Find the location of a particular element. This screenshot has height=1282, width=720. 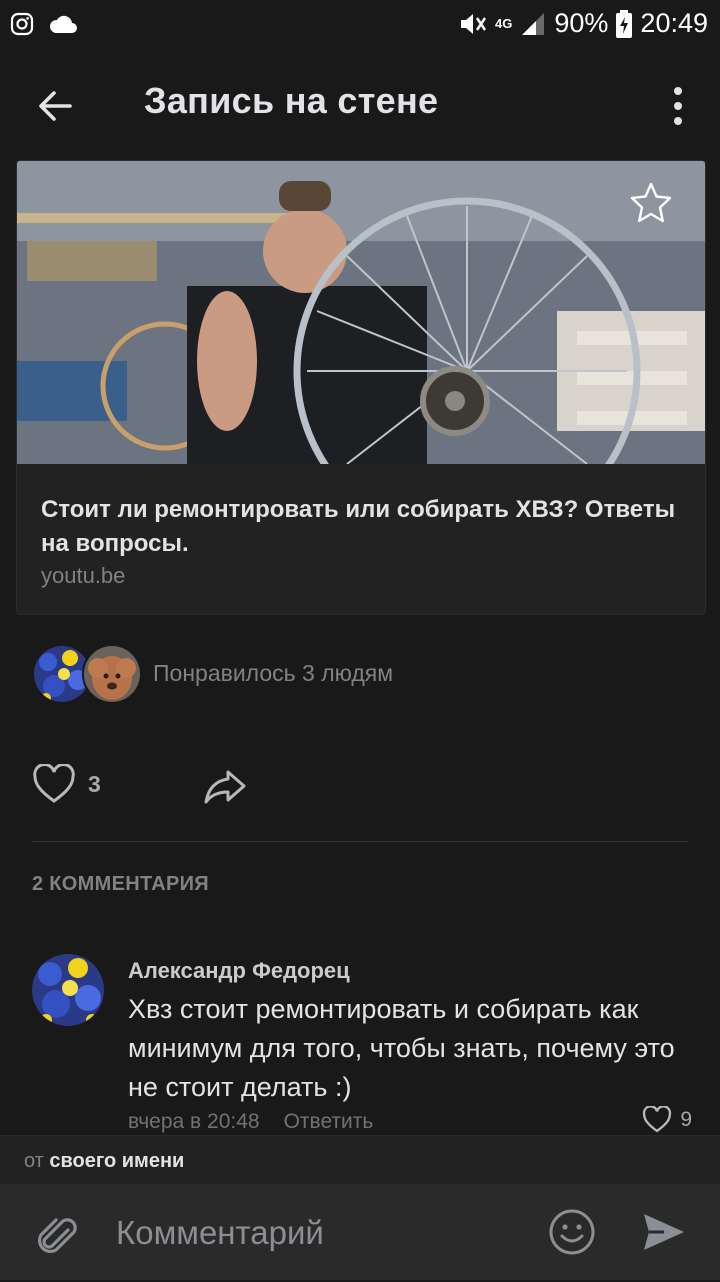

app-bar: Запись на стене is located at coordinates (360, 105).